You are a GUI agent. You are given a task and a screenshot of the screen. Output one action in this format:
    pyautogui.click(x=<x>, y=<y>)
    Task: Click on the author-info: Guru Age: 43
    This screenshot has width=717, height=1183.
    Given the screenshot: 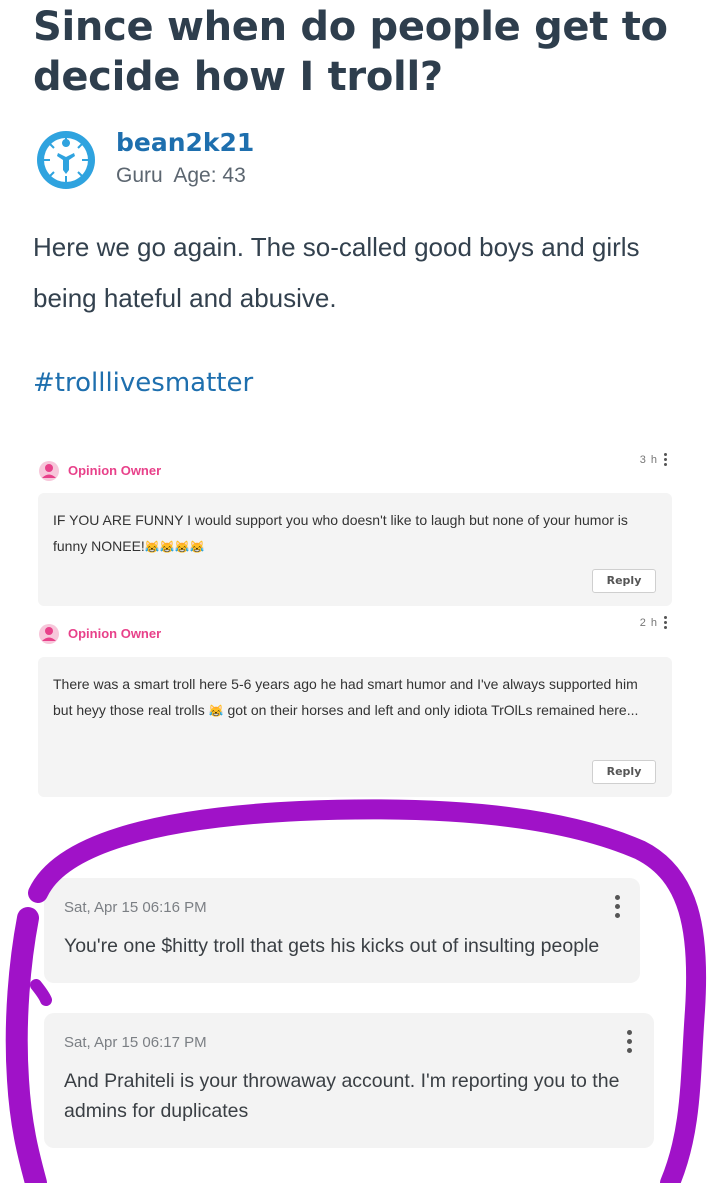 What is the action you would take?
    pyautogui.click(x=184, y=176)
    